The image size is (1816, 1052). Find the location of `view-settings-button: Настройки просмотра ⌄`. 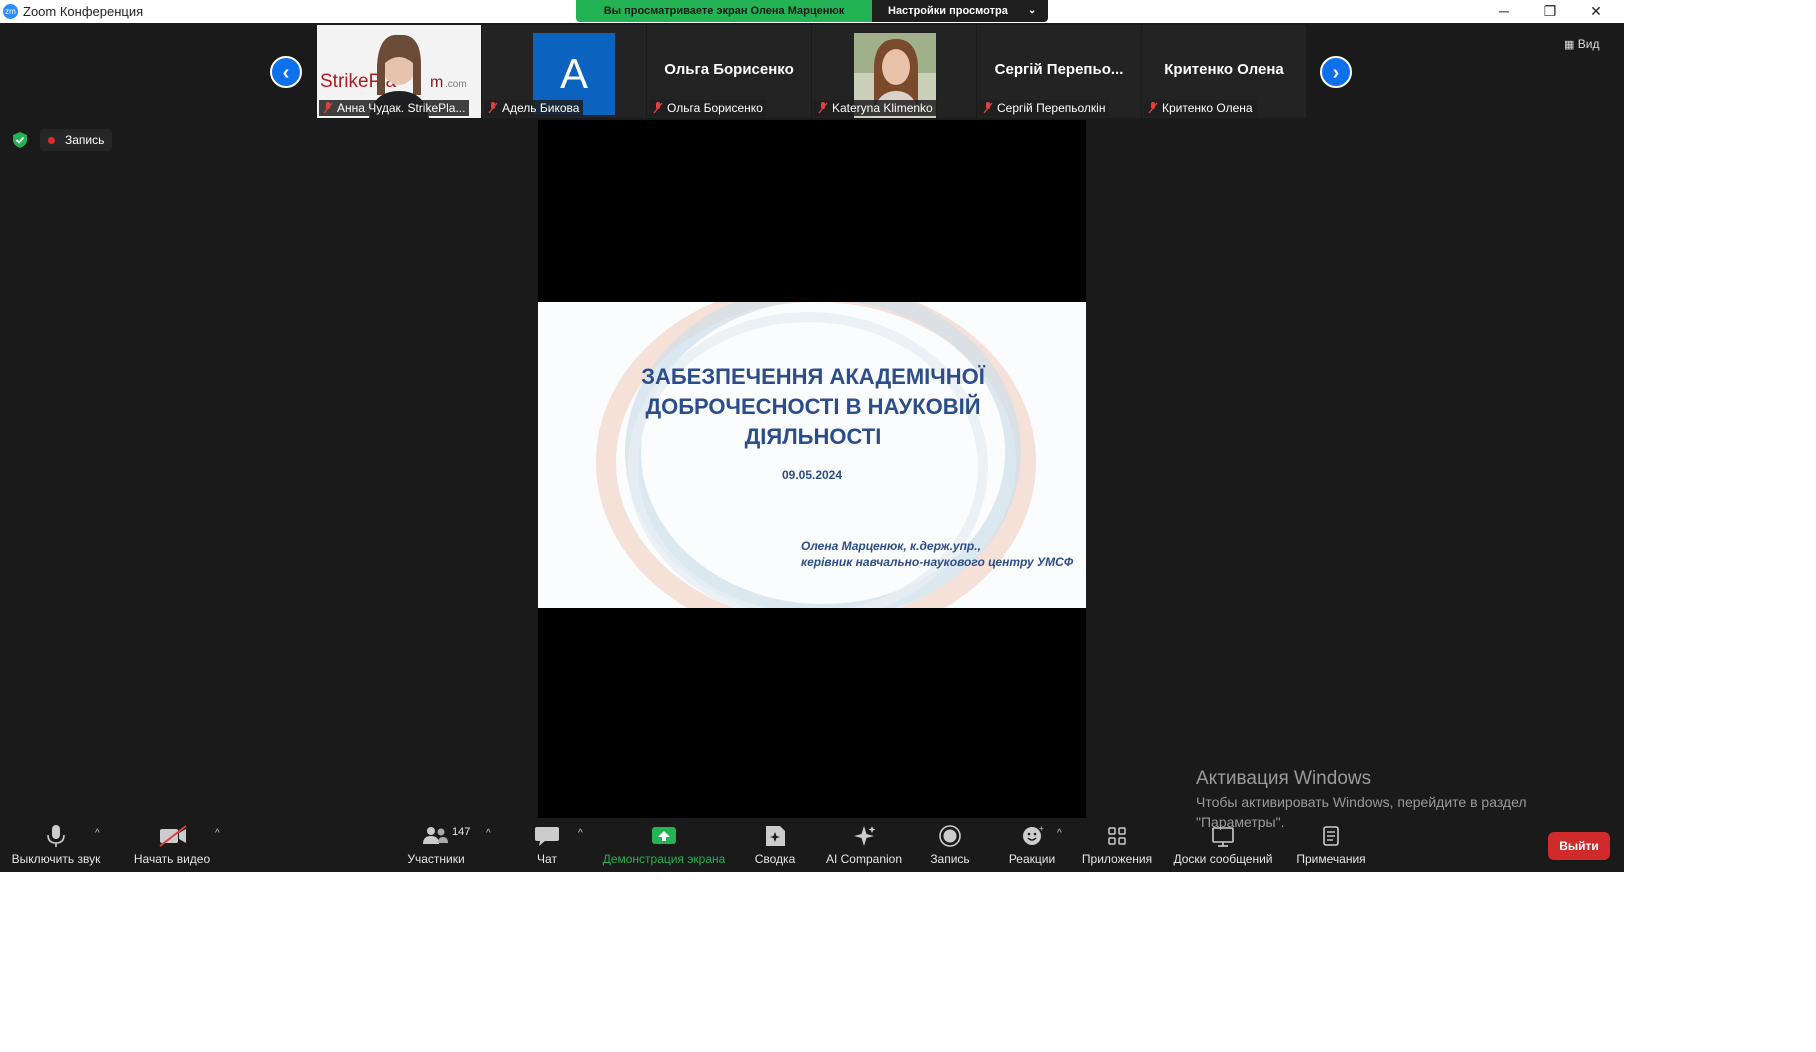

view-settings-button: Настройки просмотра ⌄ is located at coordinates (960, 11).